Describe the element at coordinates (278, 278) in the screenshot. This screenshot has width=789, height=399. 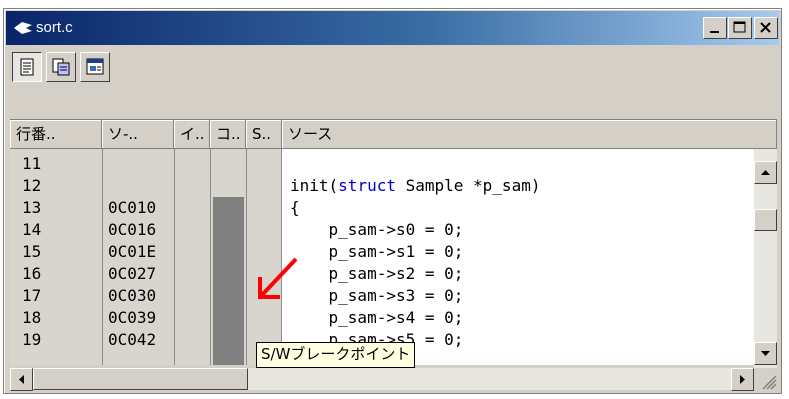
I see `annotation-arrow-icon` at that location.